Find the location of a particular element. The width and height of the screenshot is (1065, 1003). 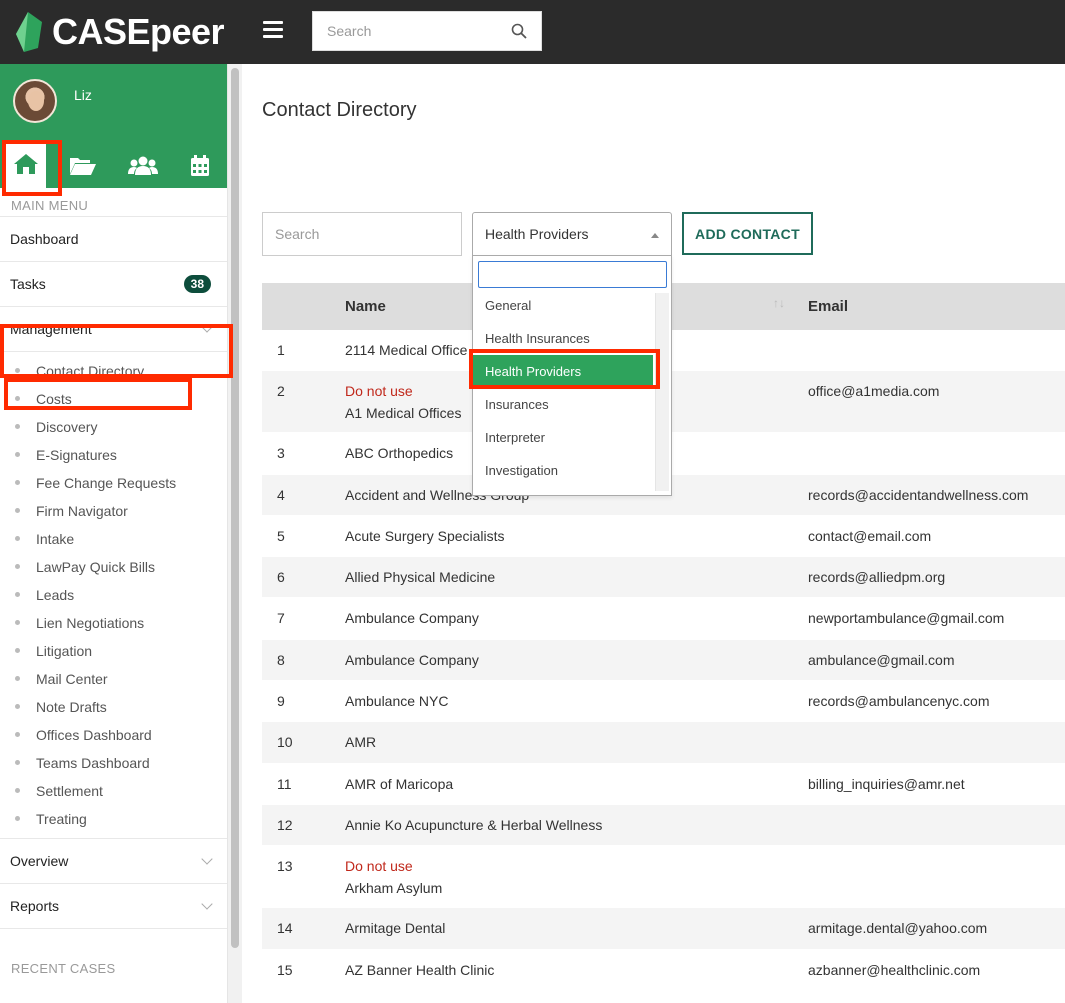

dropdown-option: Interpreter is located at coordinates (563, 437).